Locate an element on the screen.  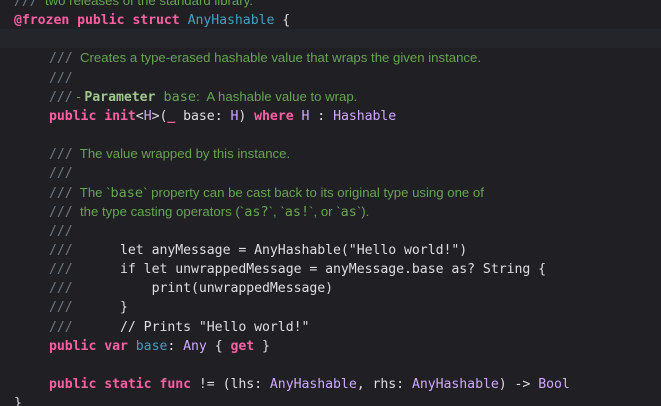
code-line: /// // Prints "Hello world!" is located at coordinates (179, 326).